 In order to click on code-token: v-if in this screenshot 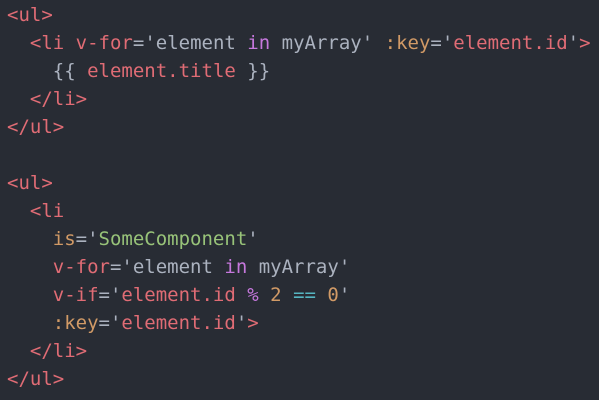, I will do `click(75, 295)`.